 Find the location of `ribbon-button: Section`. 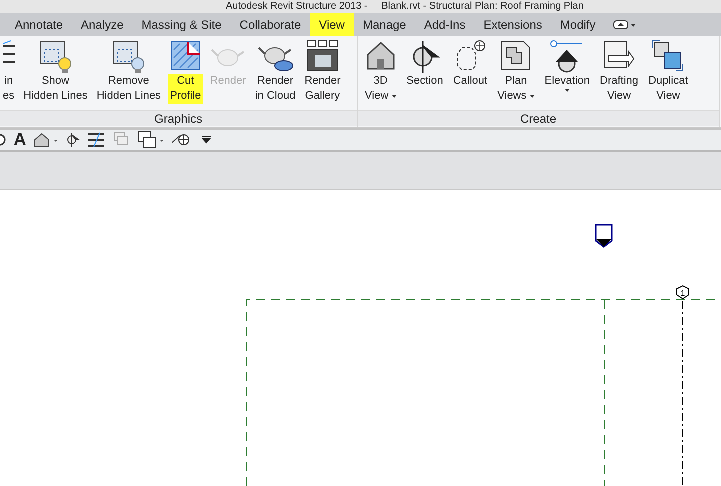

ribbon-button: Section is located at coordinates (425, 64).